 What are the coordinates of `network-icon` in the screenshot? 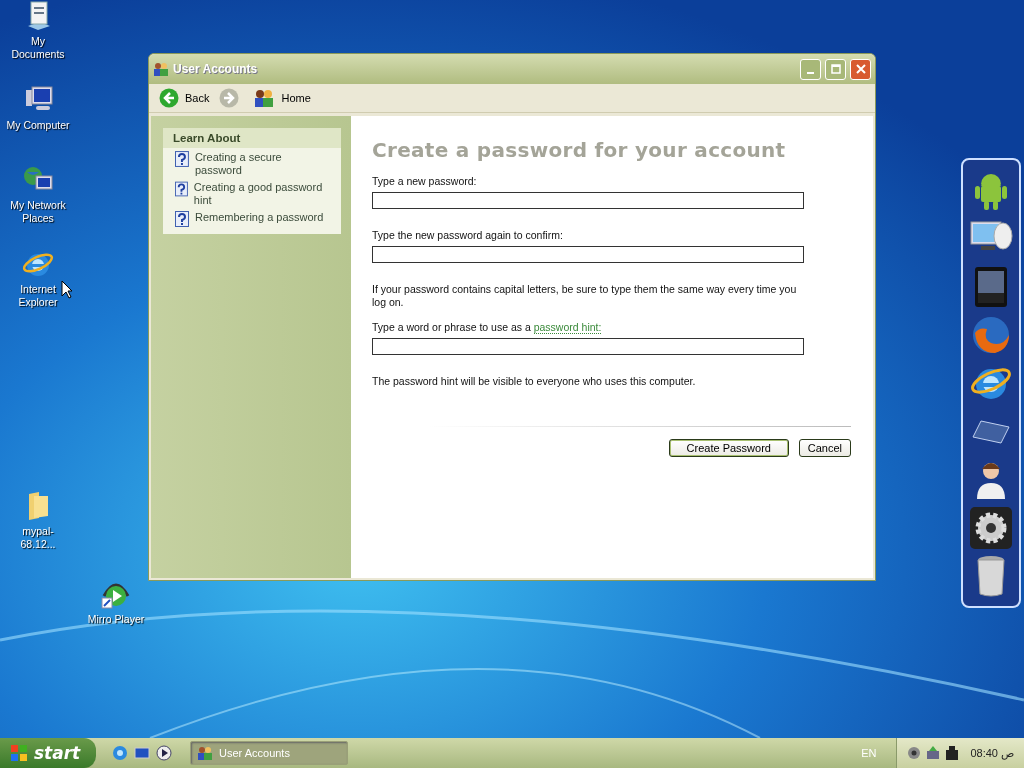 It's located at (933, 753).